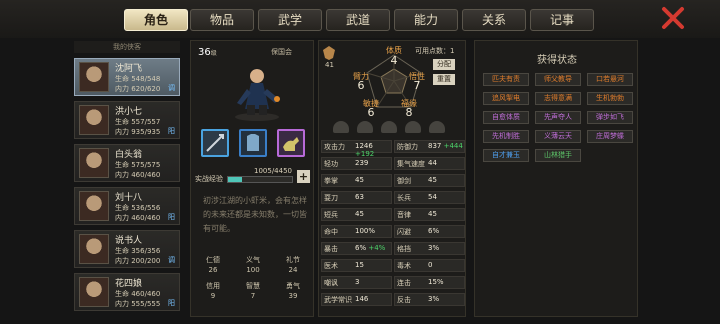 This screenshot has width=720, height=324. Describe the element at coordinates (213, 296) in the screenshot. I see `trait-value: 9` at that location.